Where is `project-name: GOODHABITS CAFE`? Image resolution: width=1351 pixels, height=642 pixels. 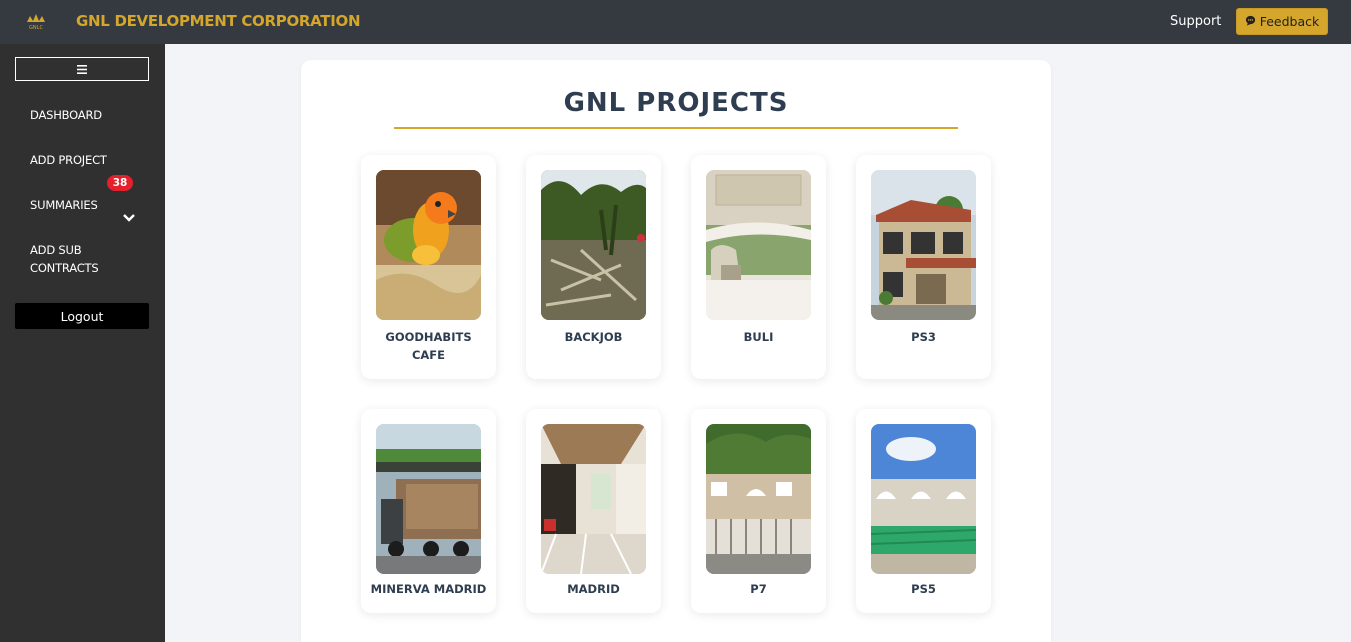 project-name: GOODHABITS CAFE is located at coordinates (428, 346).